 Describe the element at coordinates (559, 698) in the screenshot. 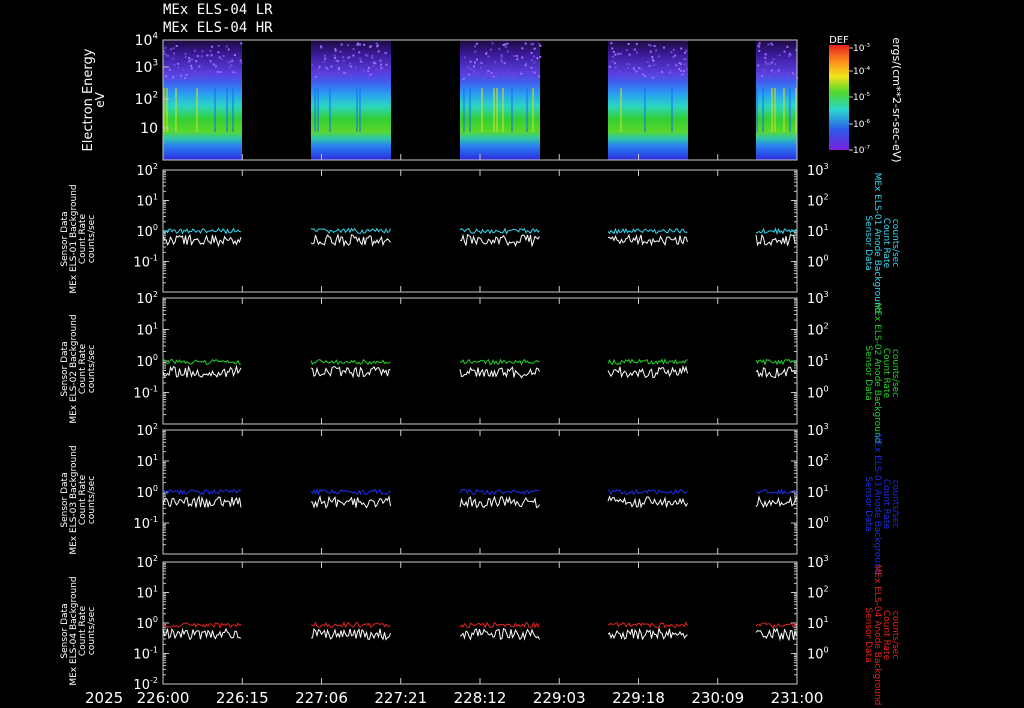

I see `x-axis-tick-label: 229:03` at that location.